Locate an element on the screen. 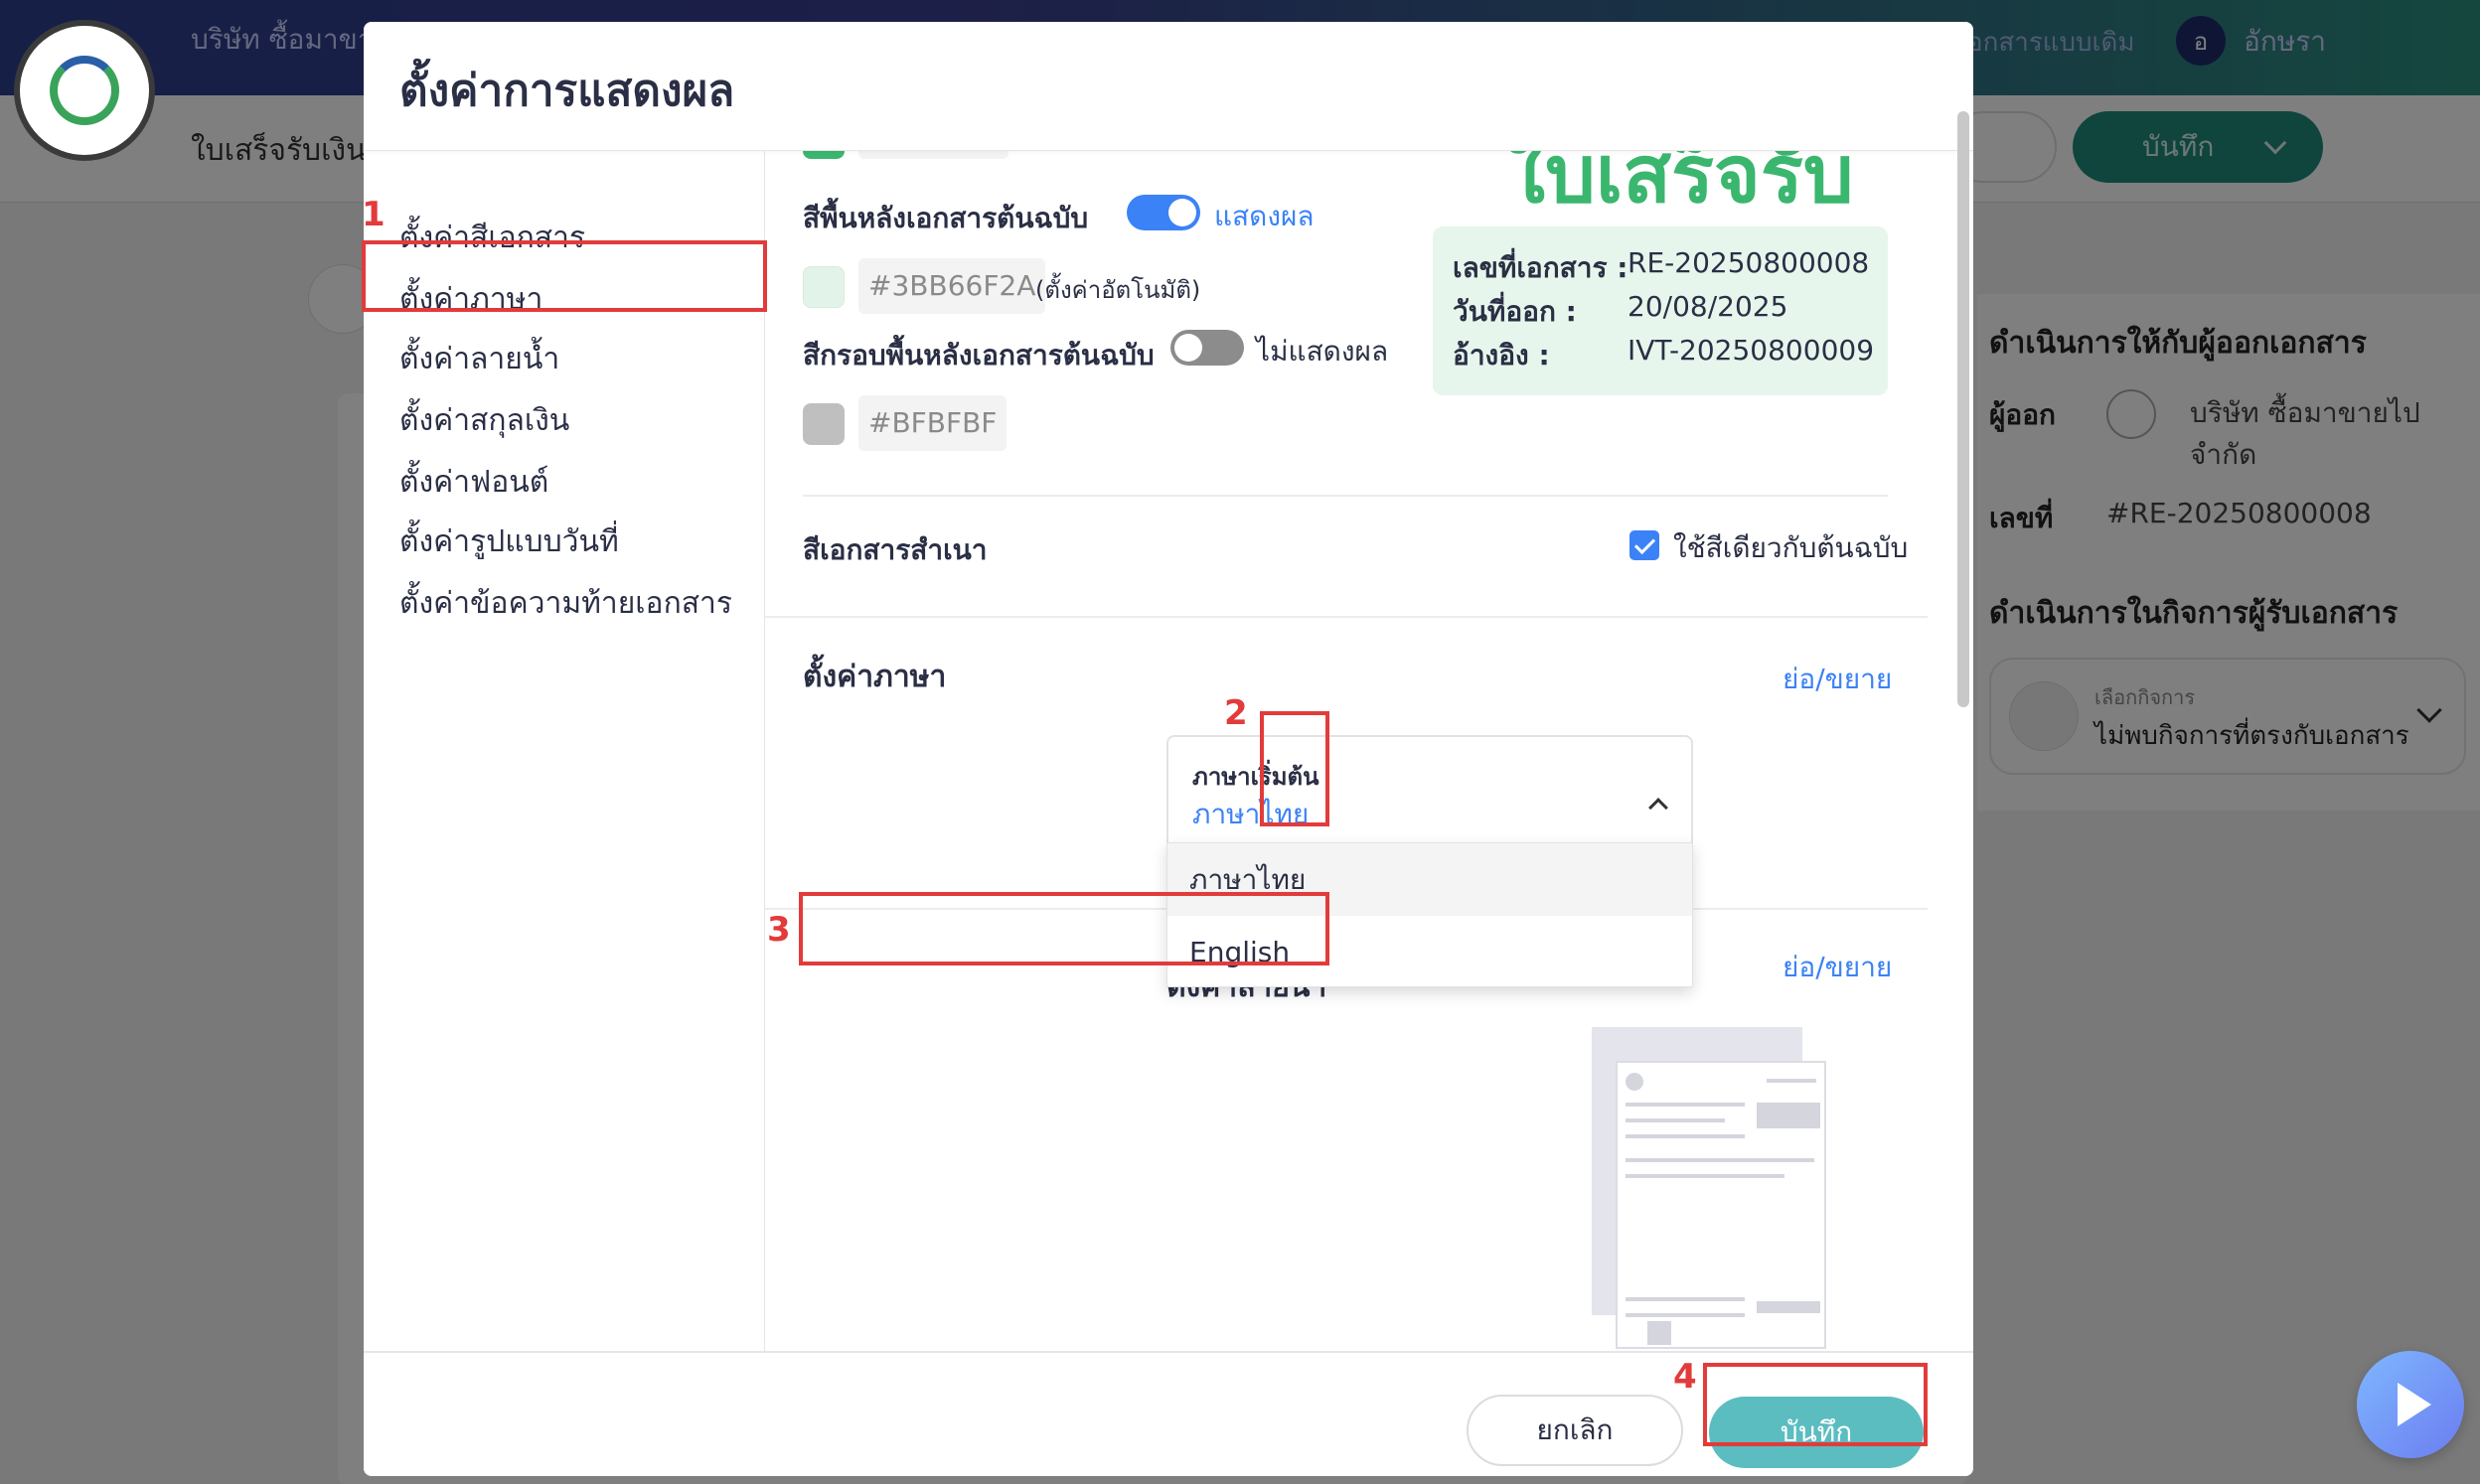  border-color-swatch is located at coordinates (824, 424).